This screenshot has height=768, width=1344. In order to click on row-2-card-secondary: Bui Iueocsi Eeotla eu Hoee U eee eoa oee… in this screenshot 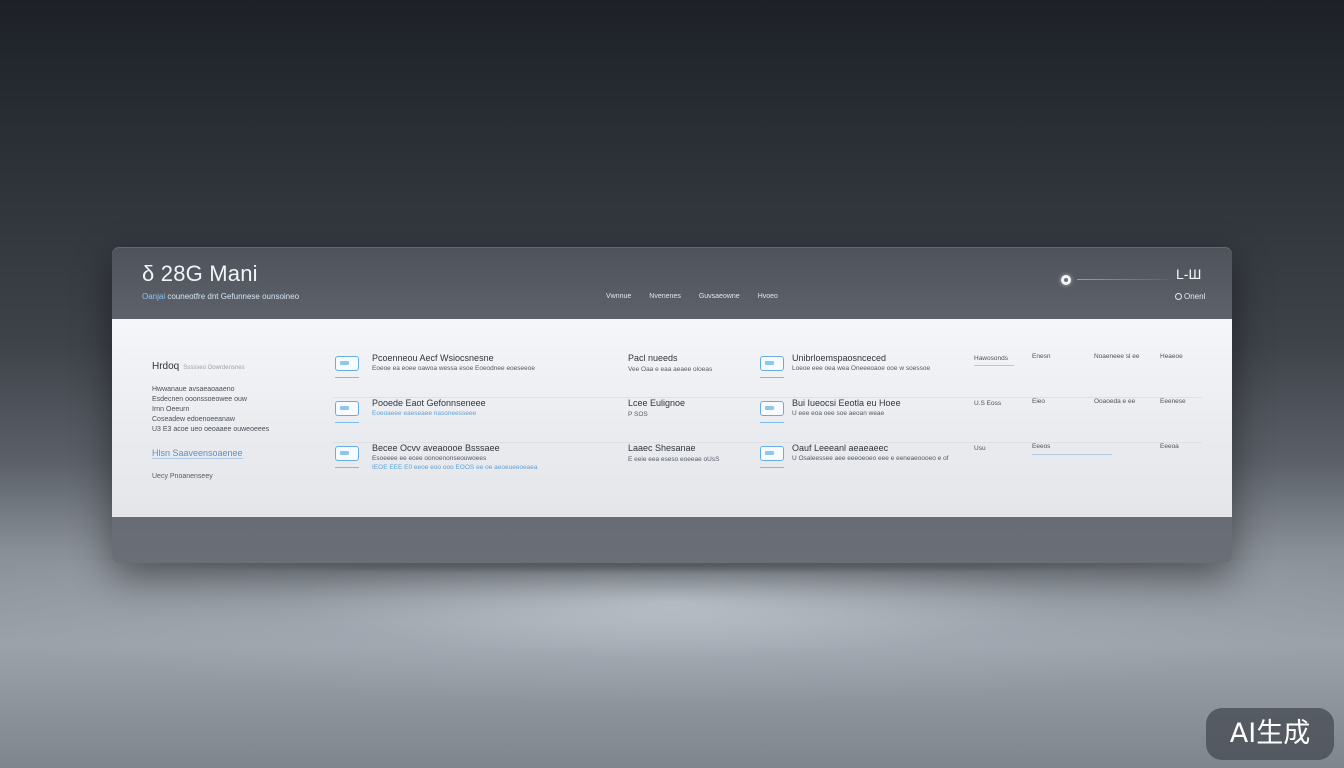, I will do `click(860, 418)`.